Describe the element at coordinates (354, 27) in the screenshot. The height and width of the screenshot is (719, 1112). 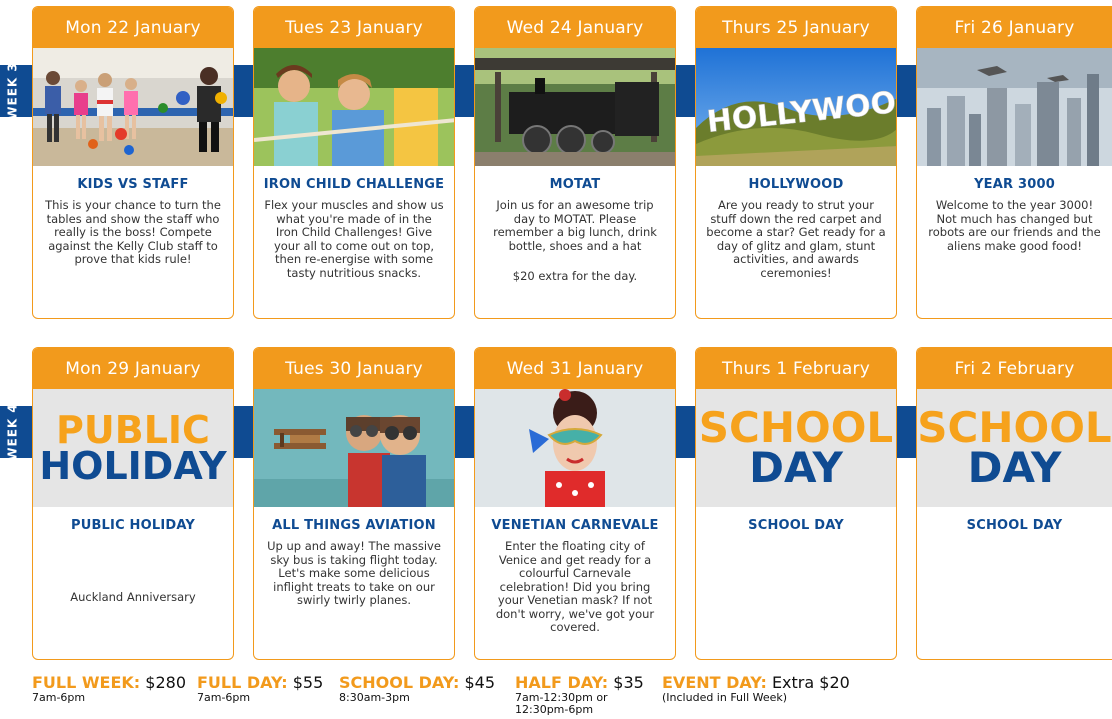
I see `card-date: Tues 23 January` at that location.